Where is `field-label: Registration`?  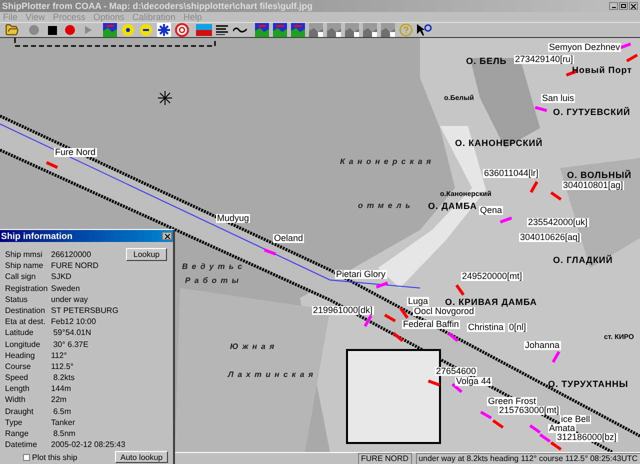 field-label: Registration is located at coordinates (26, 289).